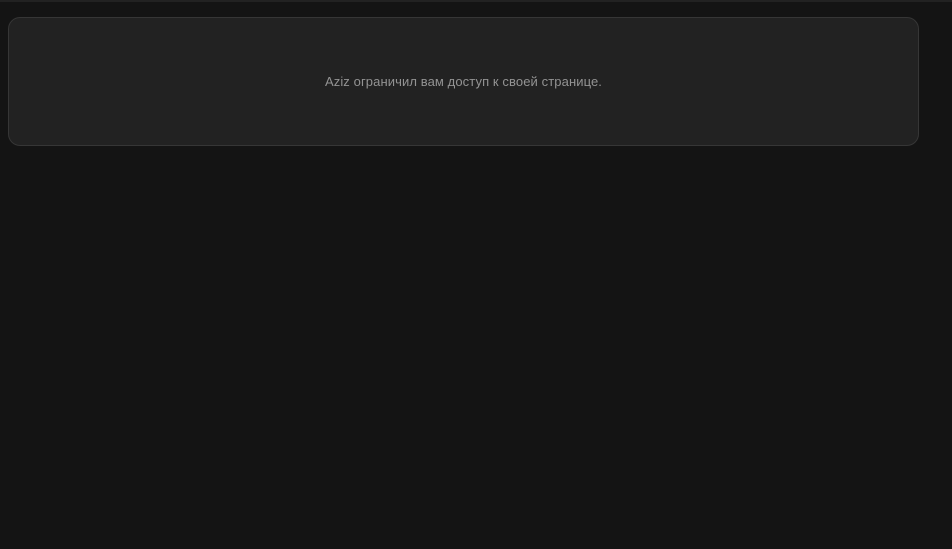 Image resolution: width=952 pixels, height=549 pixels. What do you see at coordinates (476, 1) in the screenshot?
I see `top-divider` at bounding box center [476, 1].